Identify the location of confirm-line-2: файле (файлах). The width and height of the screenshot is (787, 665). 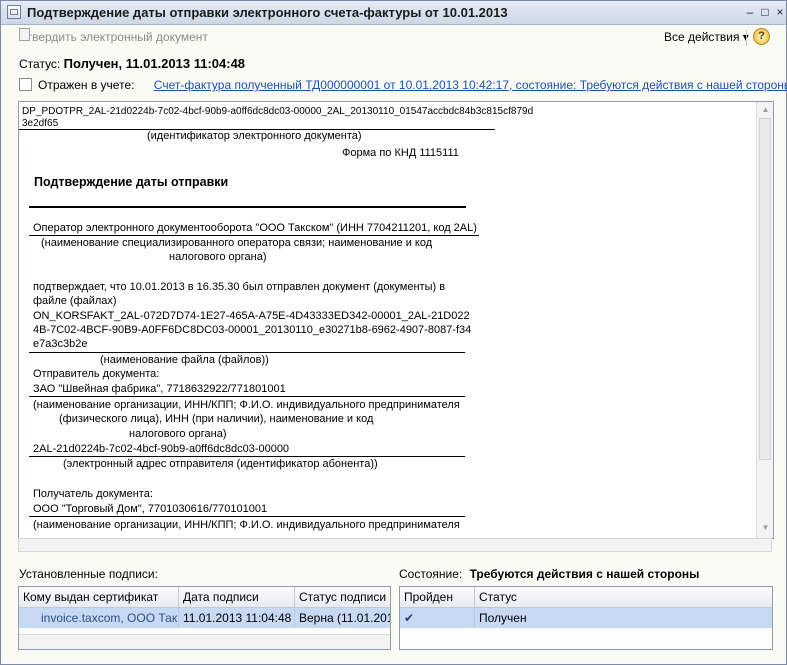
(75, 301).